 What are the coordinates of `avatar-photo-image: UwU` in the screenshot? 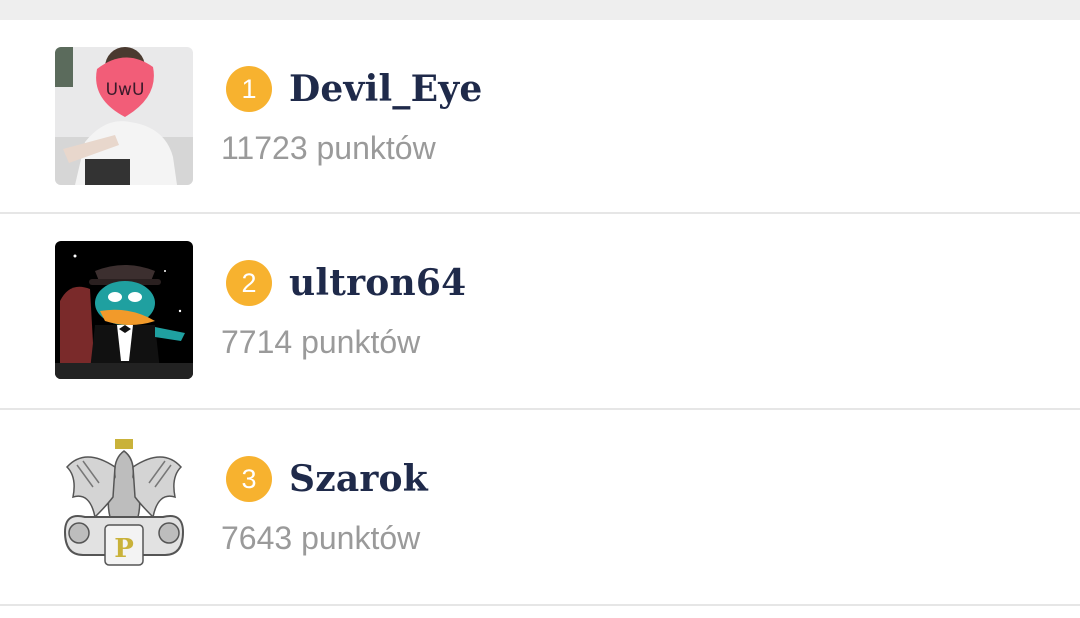 It's located at (124, 116).